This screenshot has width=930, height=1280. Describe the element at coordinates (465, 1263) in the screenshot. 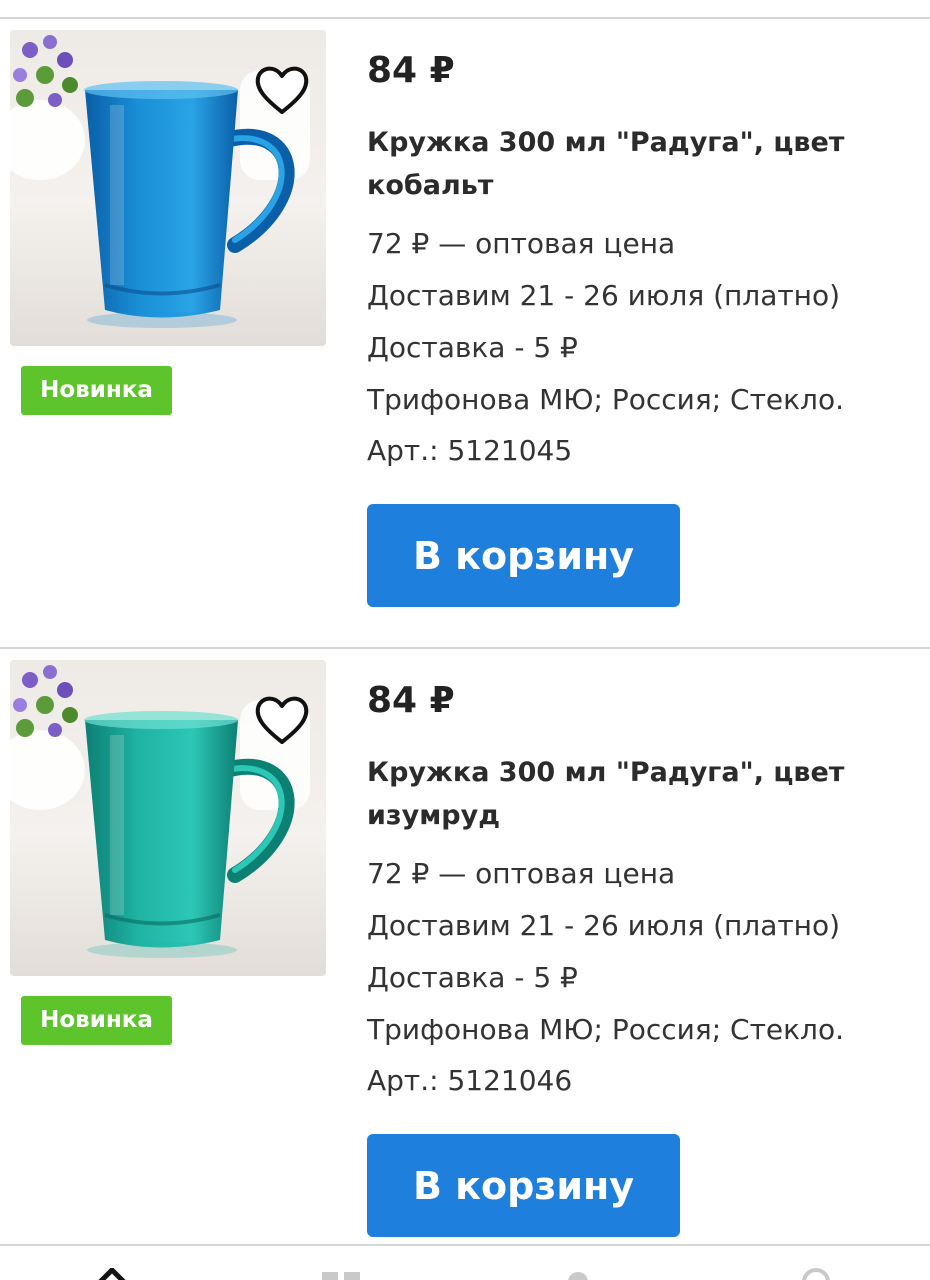

I see `bottom-navigation` at that location.